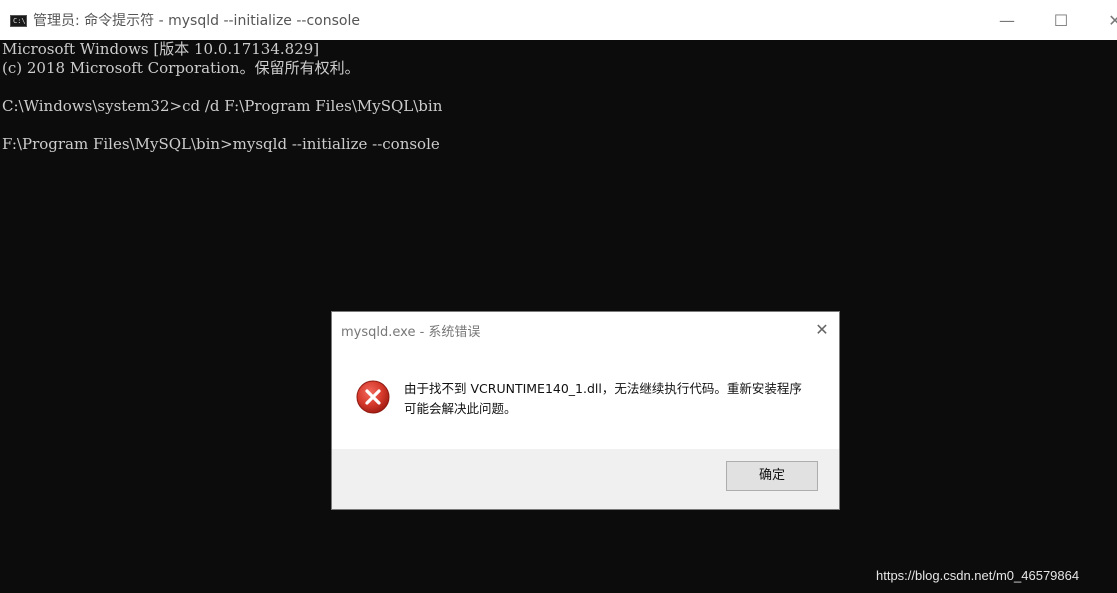 The height and width of the screenshot is (593, 1117). What do you see at coordinates (1007, 21) in the screenshot?
I see `minimize-button: —` at bounding box center [1007, 21].